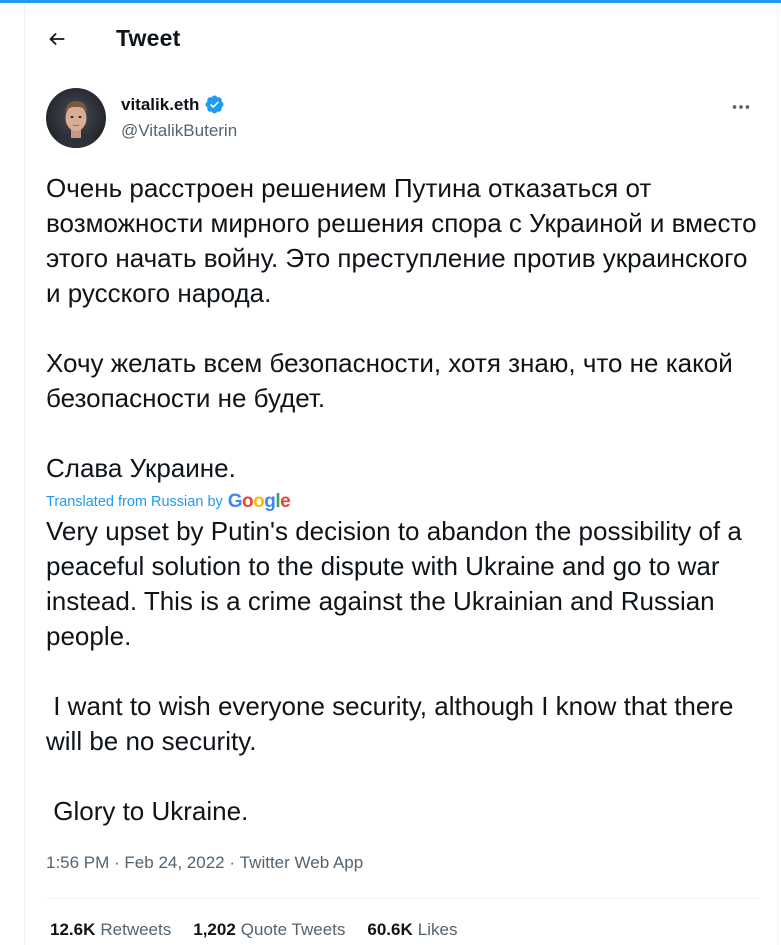  What do you see at coordinates (259, 501) in the screenshot?
I see `google-logo: Google` at bounding box center [259, 501].